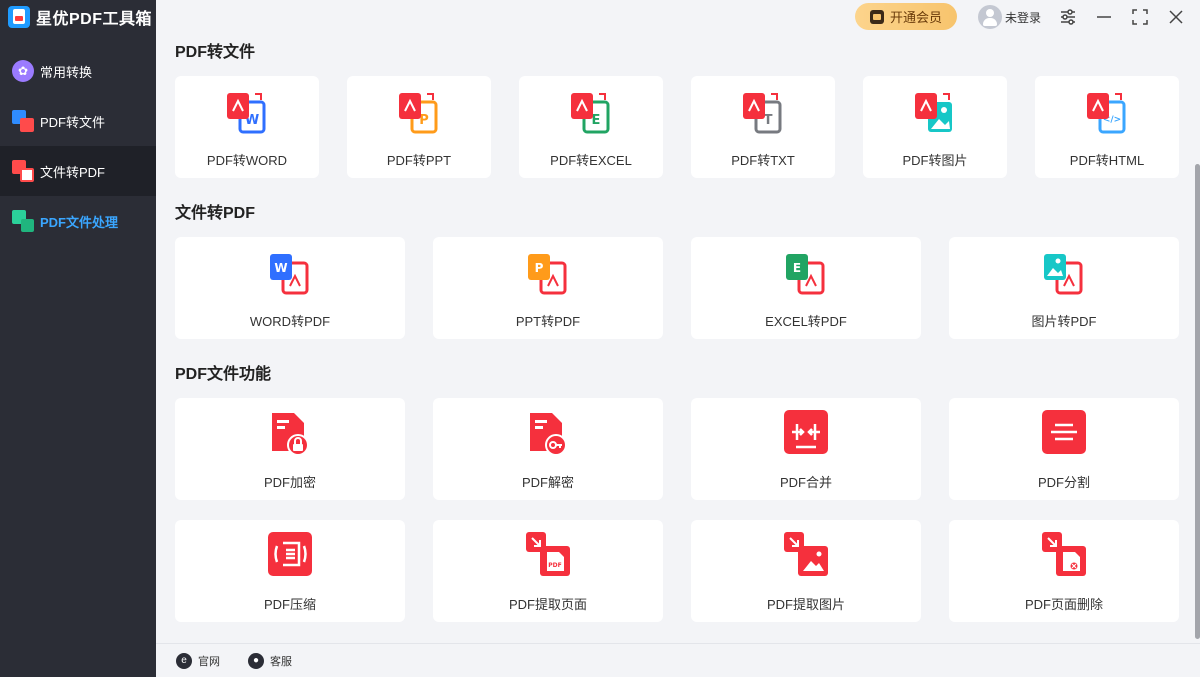 The width and height of the screenshot is (1200, 677). I want to click on app-title: 星优PDF工具箱, so click(94, 19).